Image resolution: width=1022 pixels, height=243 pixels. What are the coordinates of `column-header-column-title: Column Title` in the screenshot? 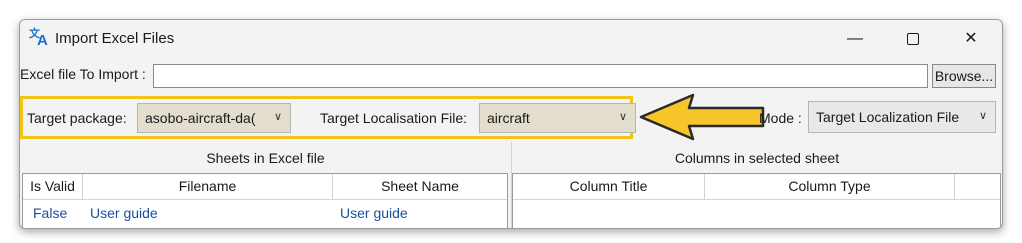 It's located at (609, 187).